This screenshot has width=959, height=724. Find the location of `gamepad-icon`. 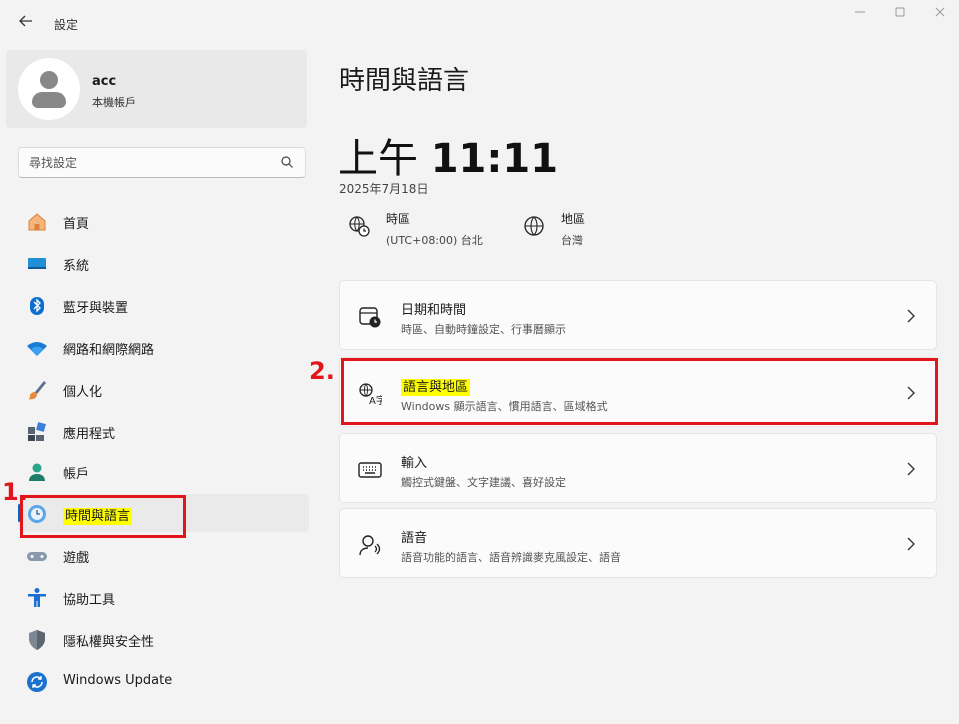

gamepad-icon is located at coordinates (37, 556).